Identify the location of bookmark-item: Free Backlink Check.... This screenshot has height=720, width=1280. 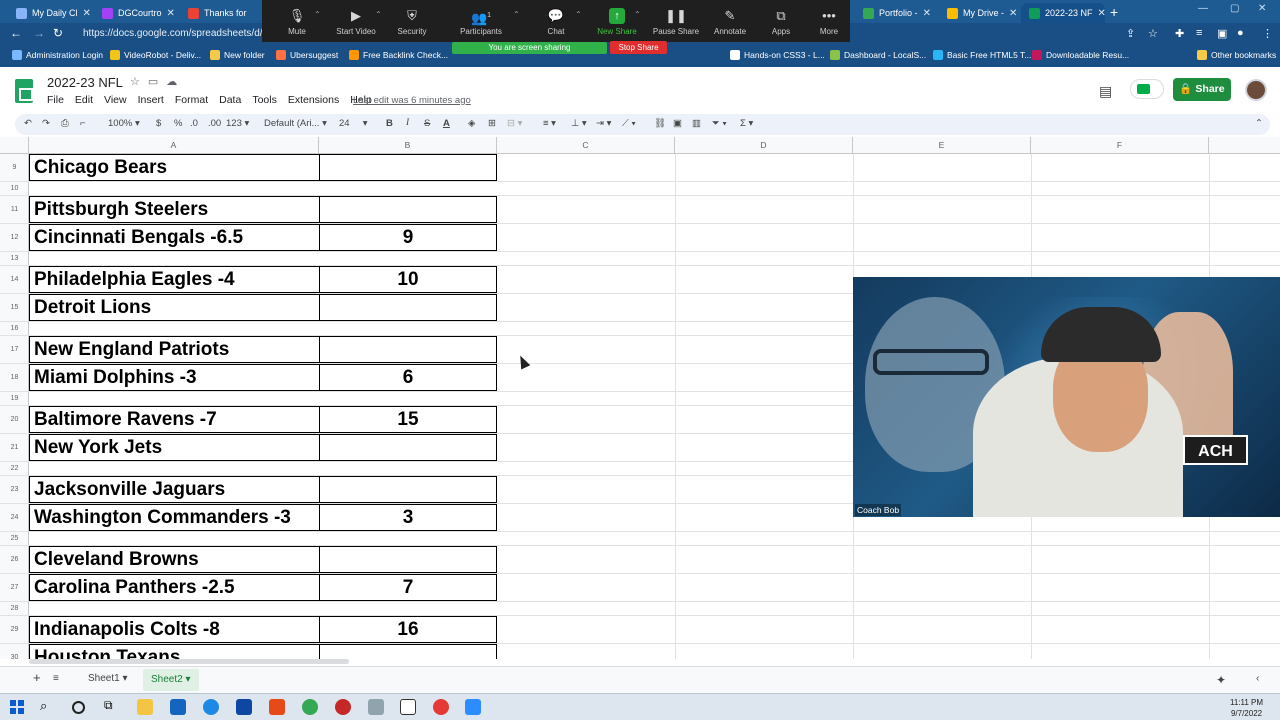
(398, 55).